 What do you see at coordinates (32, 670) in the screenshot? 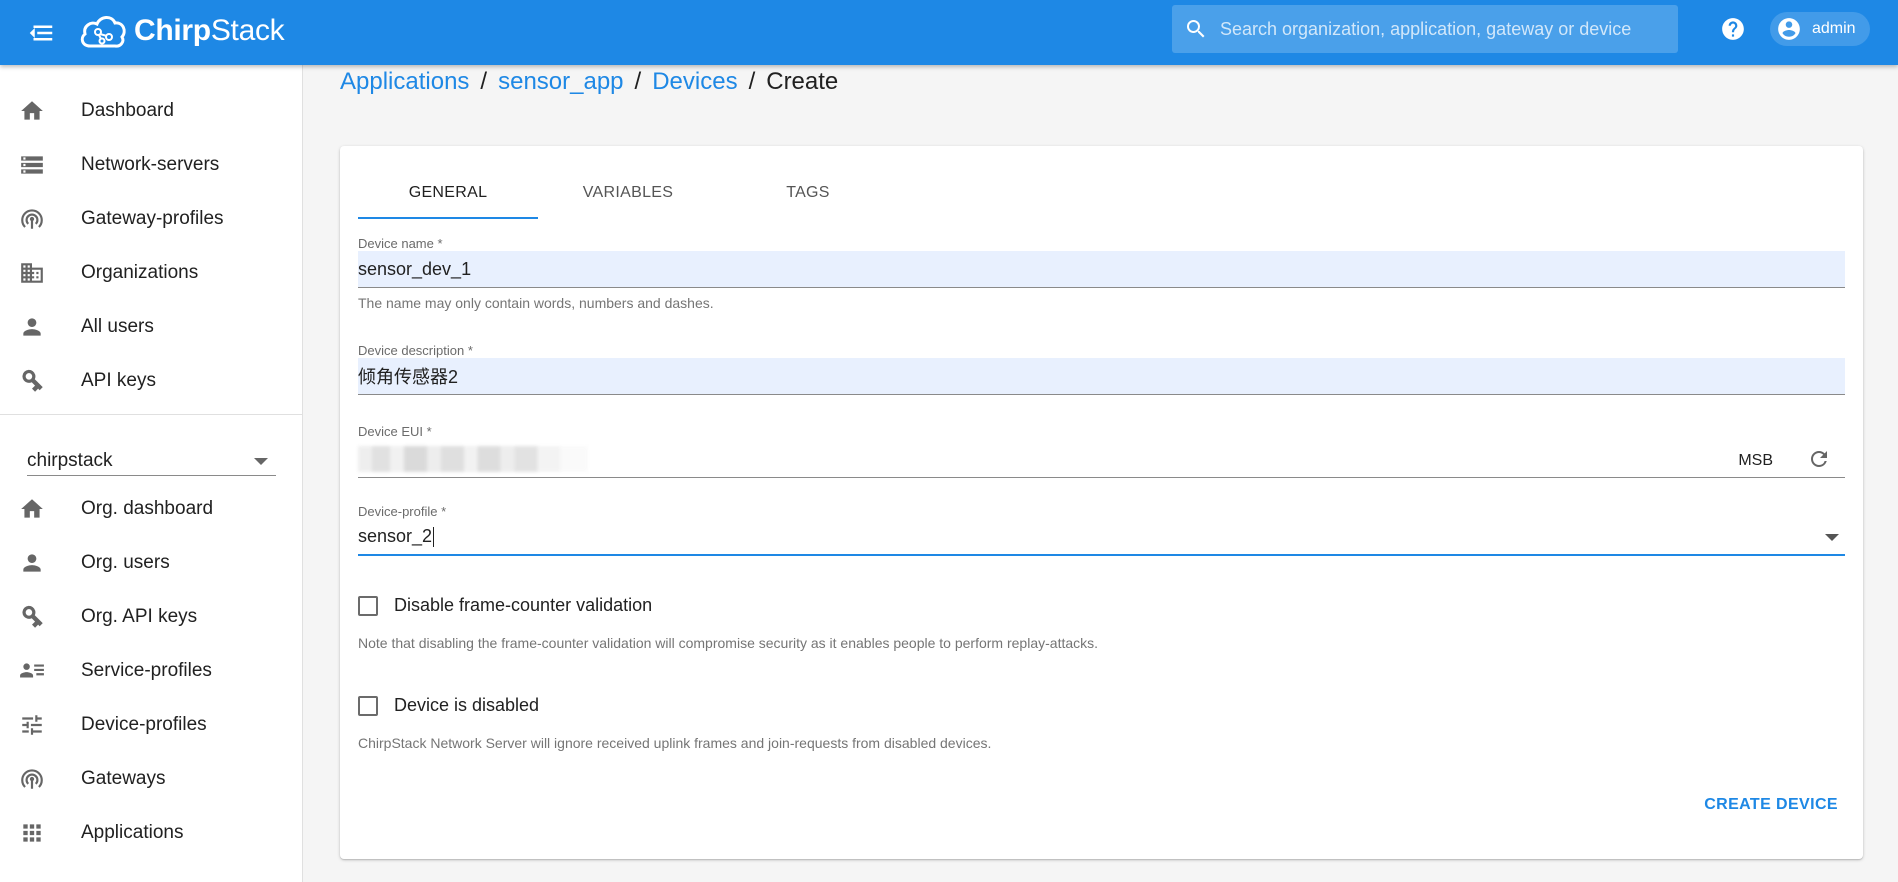
I see `account-details-icon` at bounding box center [32, 670].